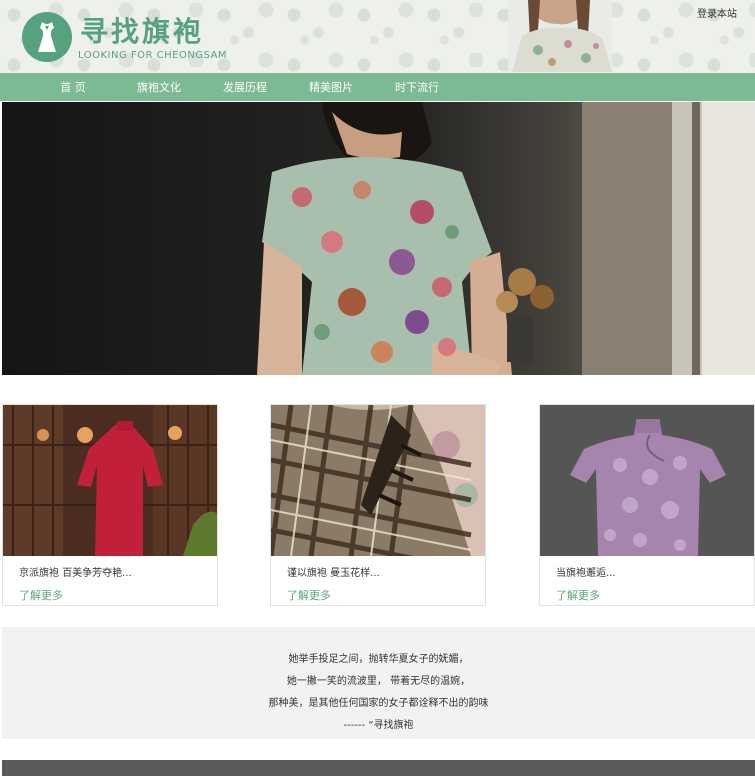 The height and width of the screenshot is (776, 755). I want to click on main-nav: 首 页 旗袍文化 发展历程 精美图片 时下流行, so click(377, 86).